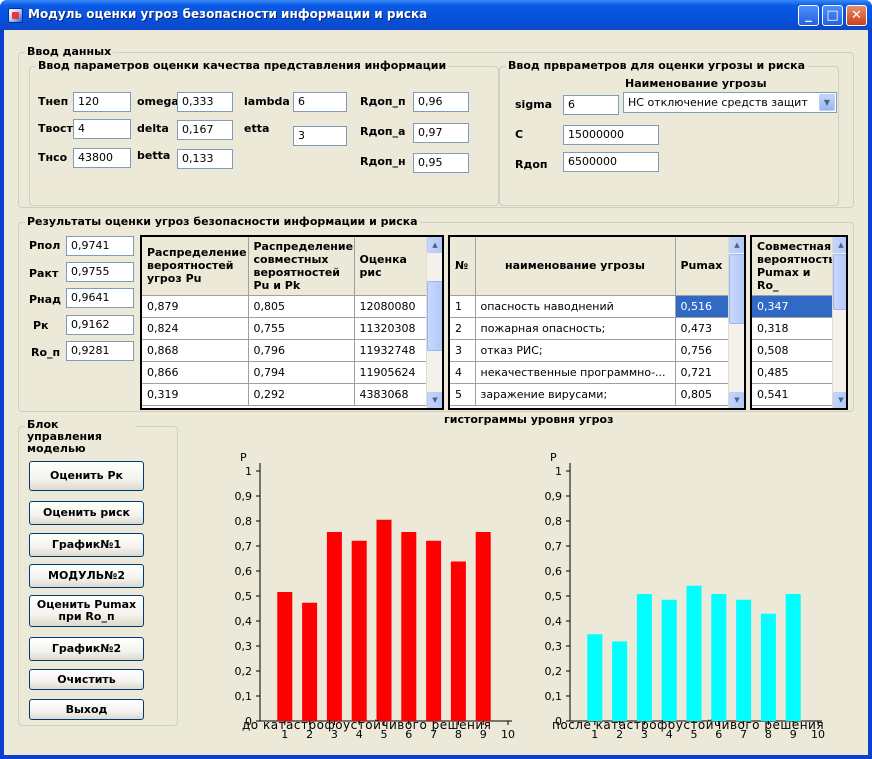 Image resolution: width=872 pixels, height=759 pixels. What do you see at coordinates (86, 611) in the screenshot?
I see `estimate-pumax-button: Оценить Pumax при Ro_п` at bounding box center [86, 611].